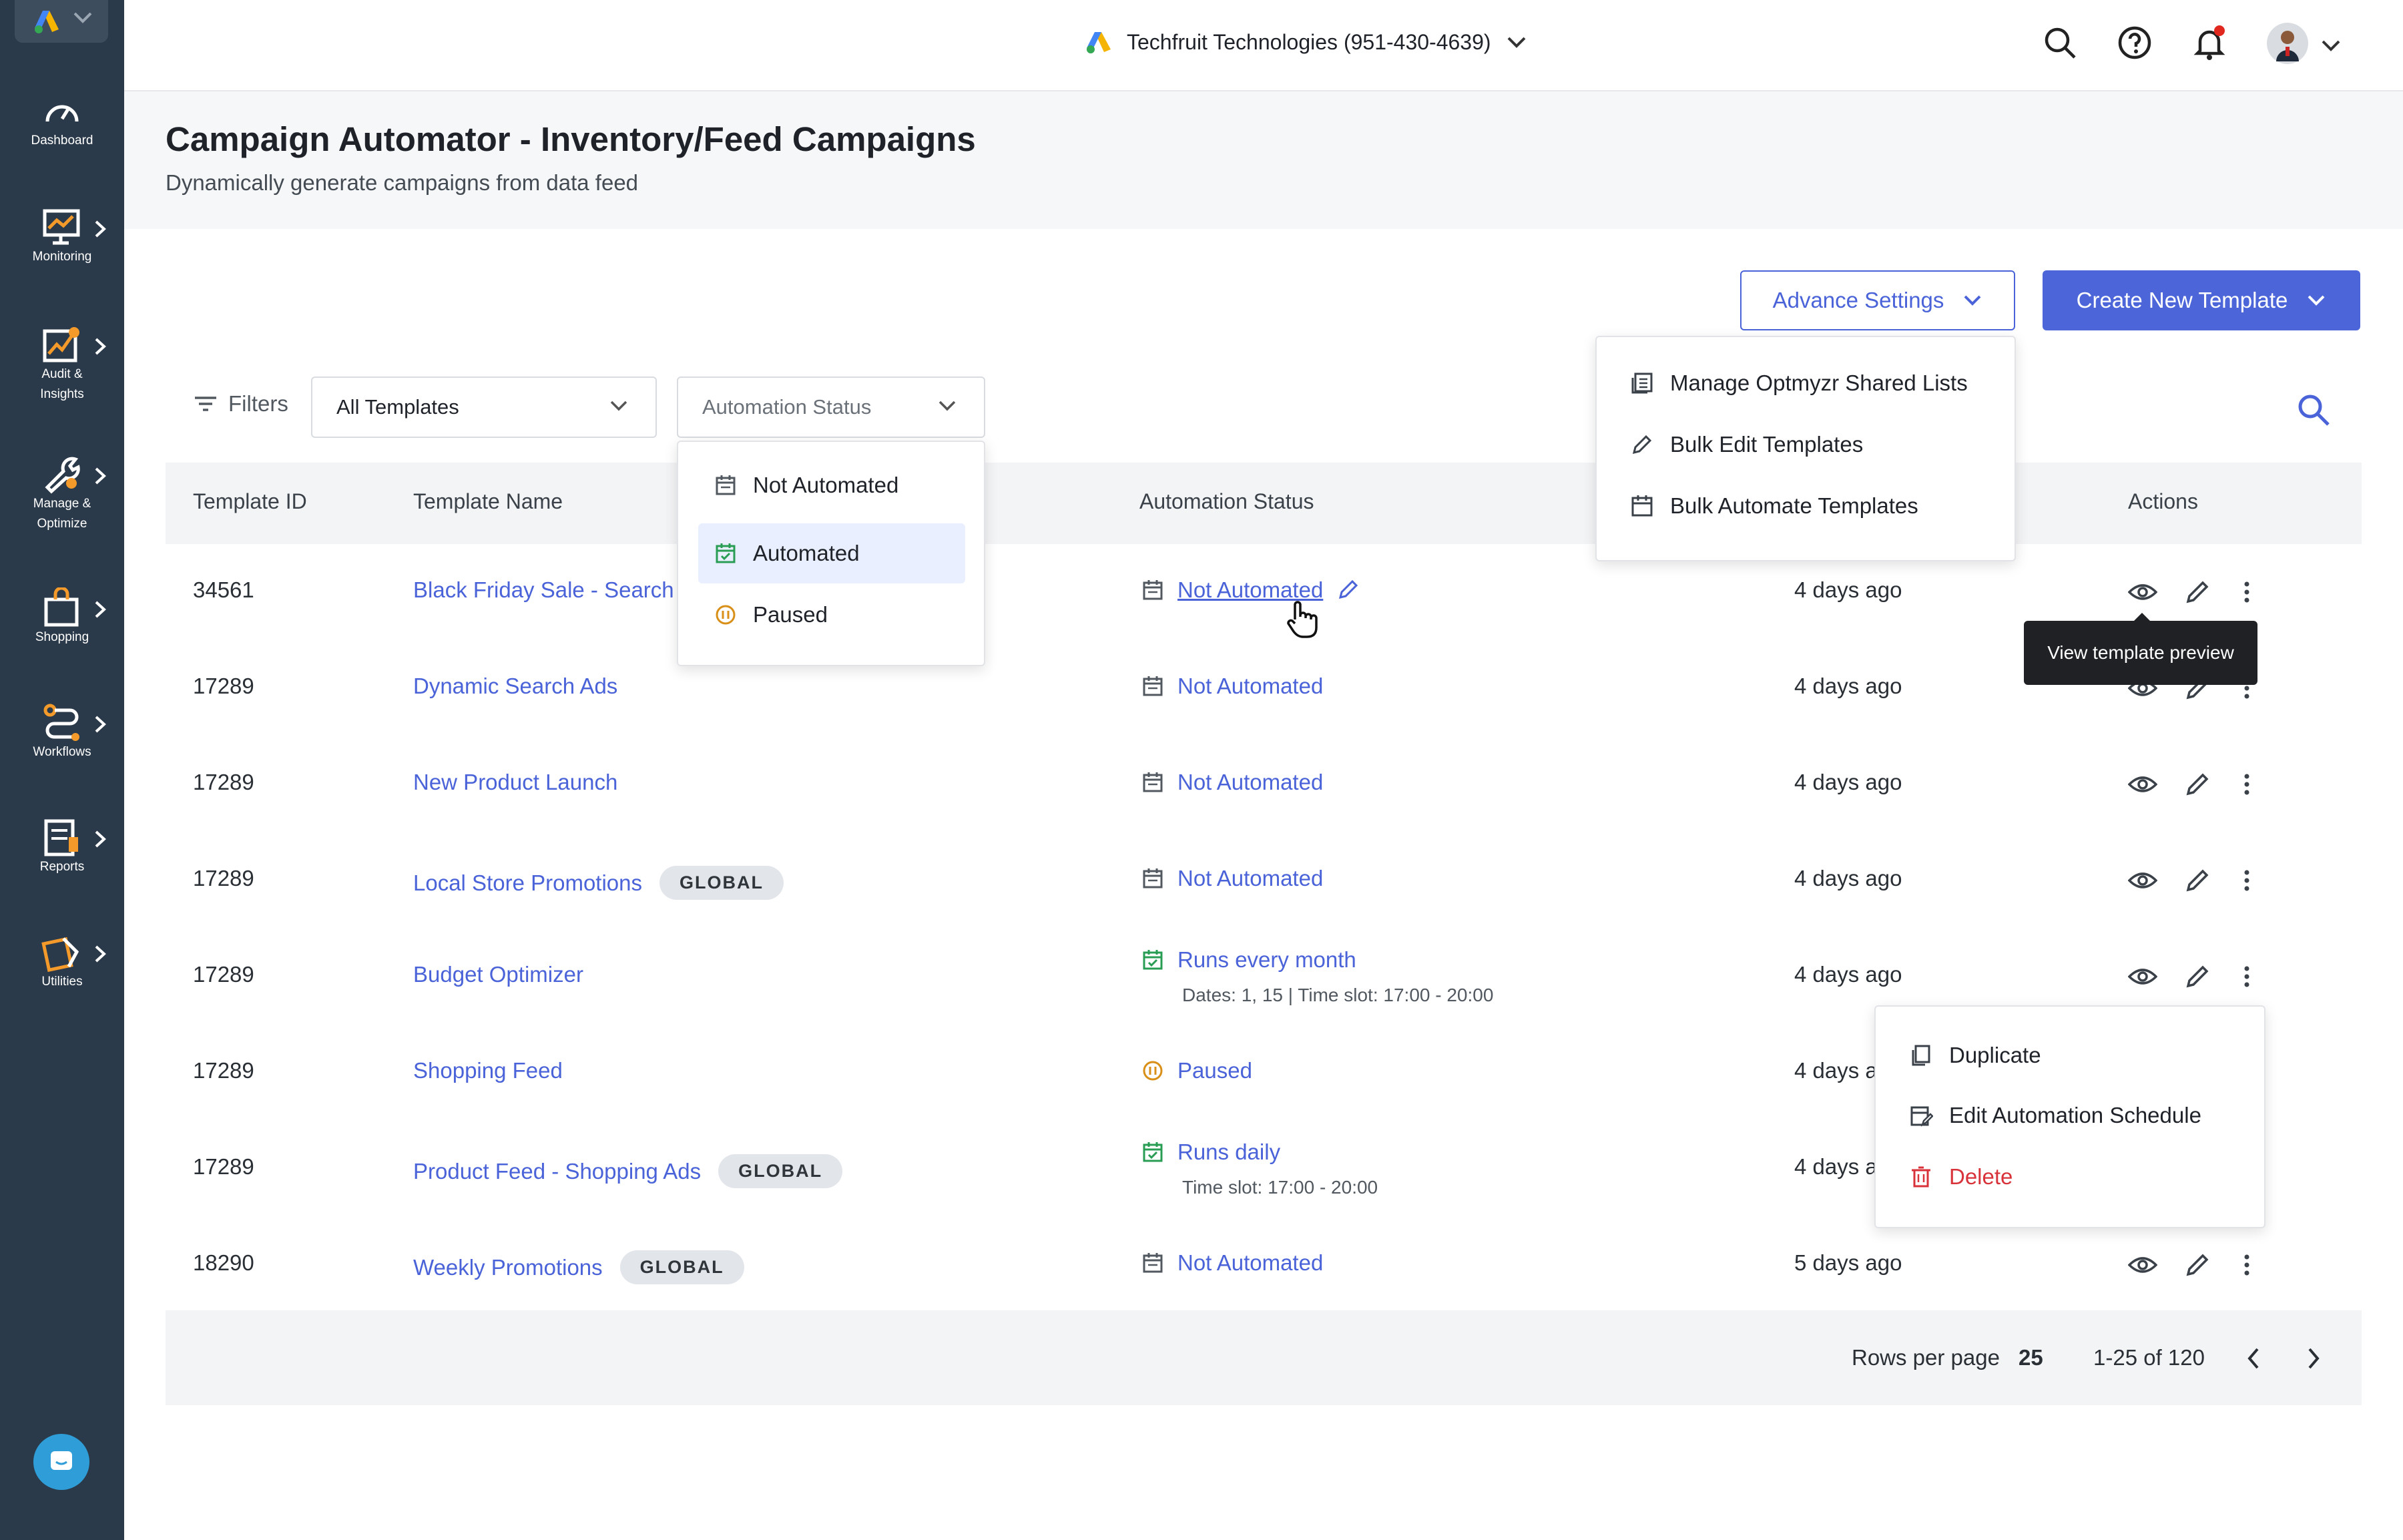 The width and height of the screenshot is (2403, 1540). Describe the element at coordinates (1848, 686) in the screenshot. I see `last-modified: 4 days ago` at that location.